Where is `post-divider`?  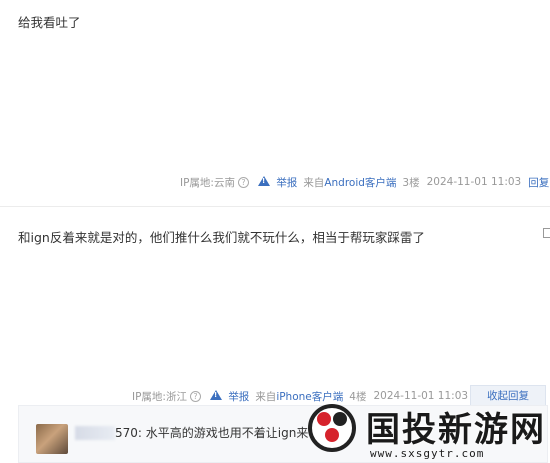
post-divider is located at coordinates (275, 206).